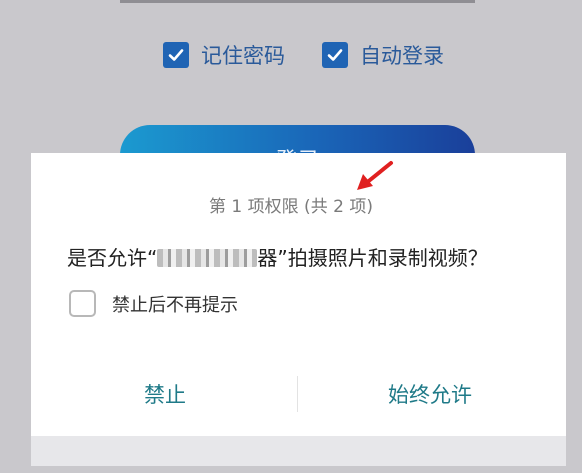 This screenshot has width=582, height=473. I want to click on permission-question: 是否允许“ 器”拍摄照片和录制视频？, so click(277, 256).